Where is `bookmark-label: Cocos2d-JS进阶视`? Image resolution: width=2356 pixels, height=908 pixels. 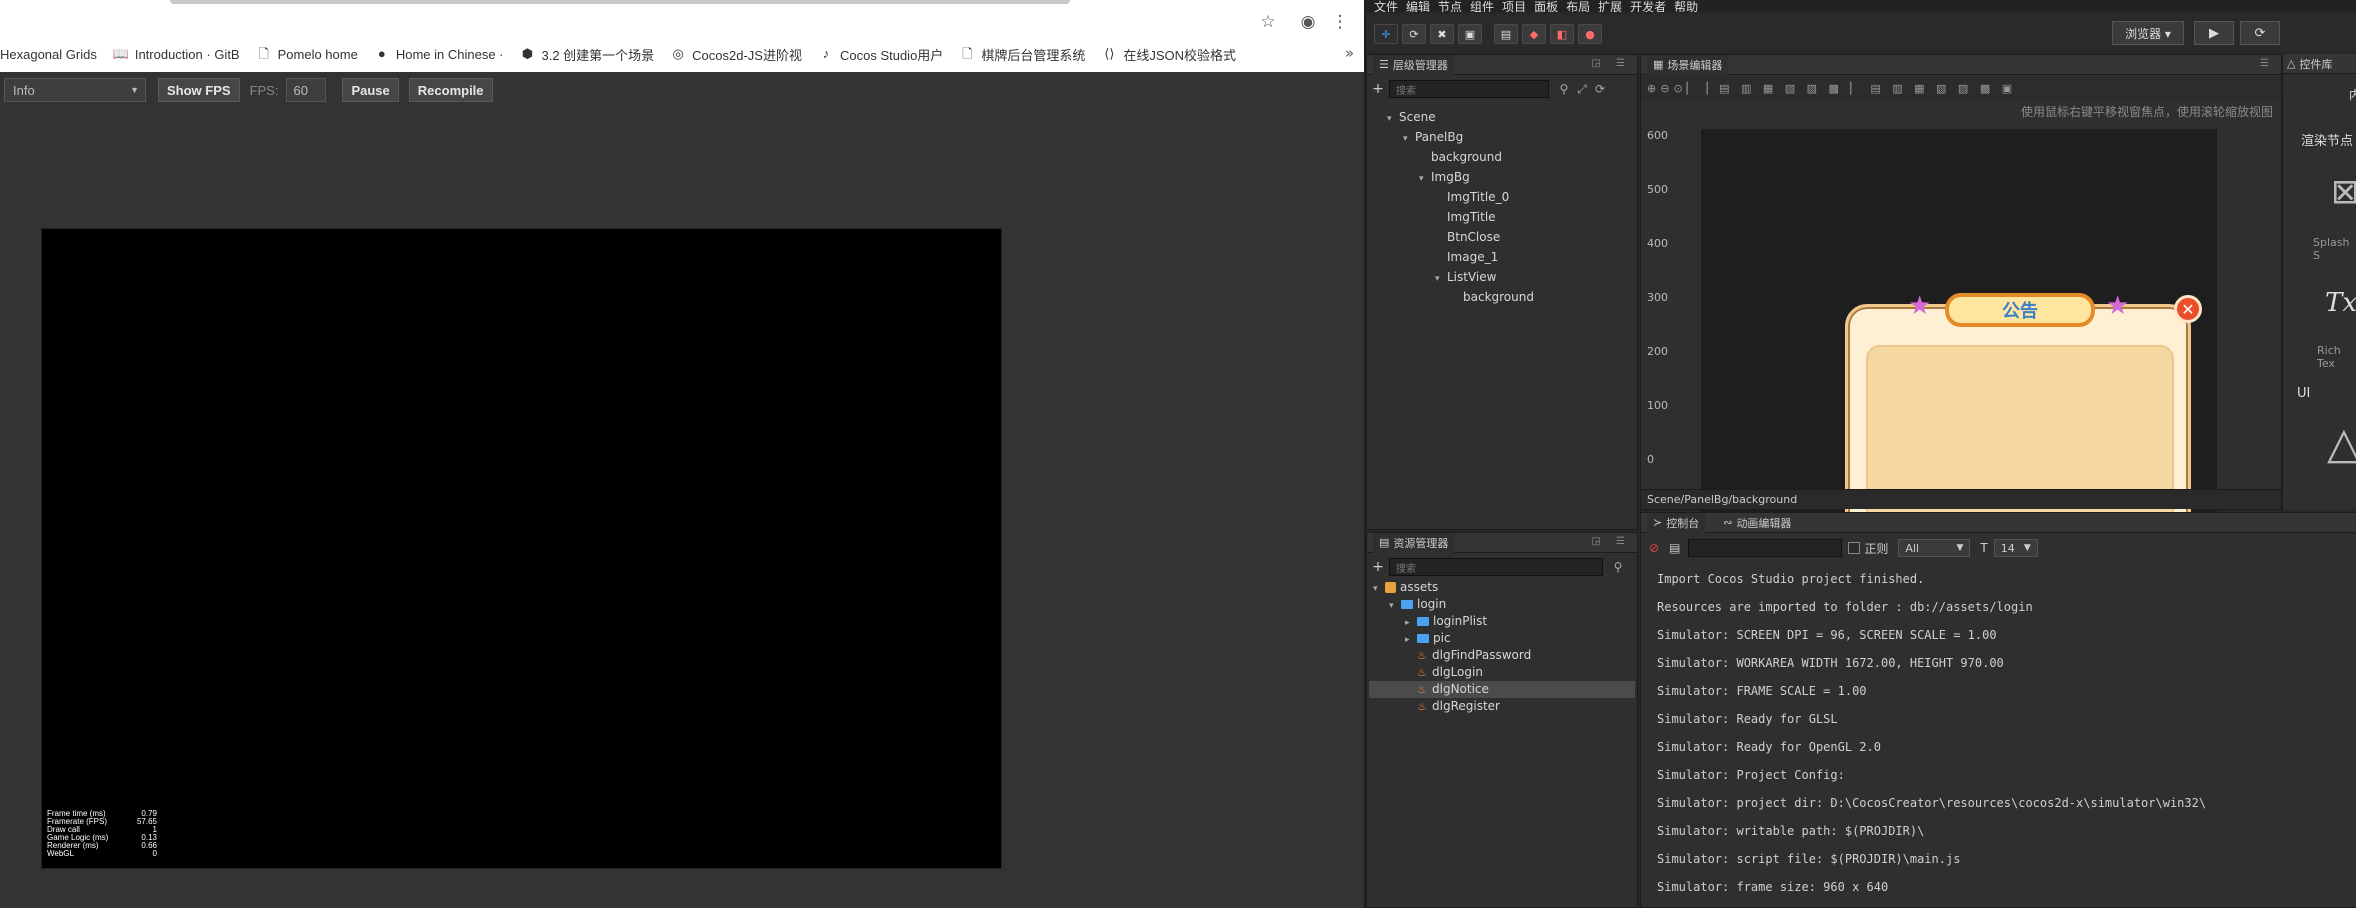
bookmark-label: Cocos2d-JS进阶视 is located at coordinates (747, 55).